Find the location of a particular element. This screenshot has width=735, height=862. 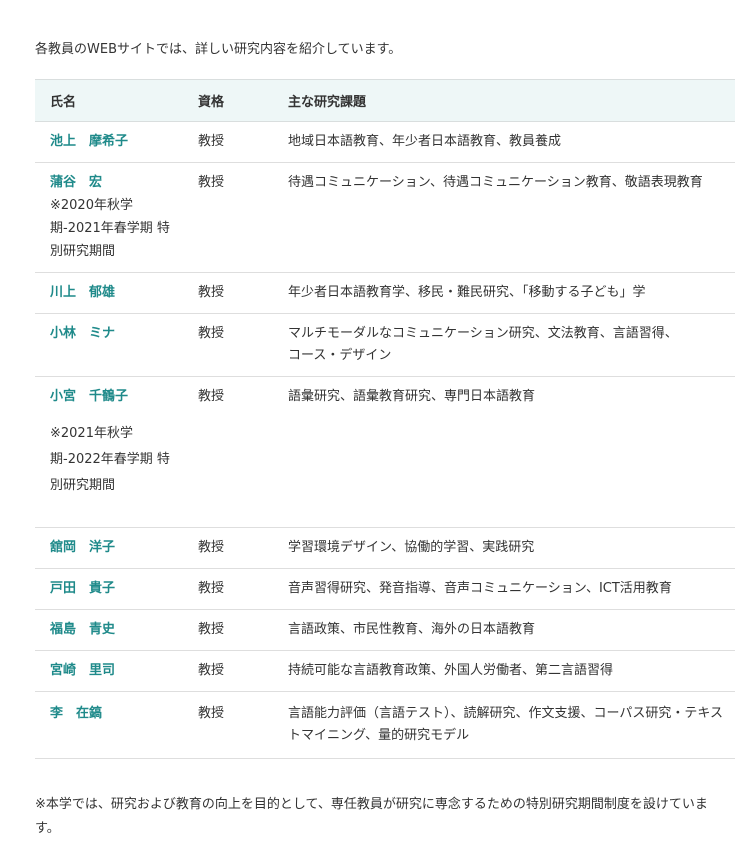

faculty-name-link: 池上 摩希子 is located at coordinates (116, 142).